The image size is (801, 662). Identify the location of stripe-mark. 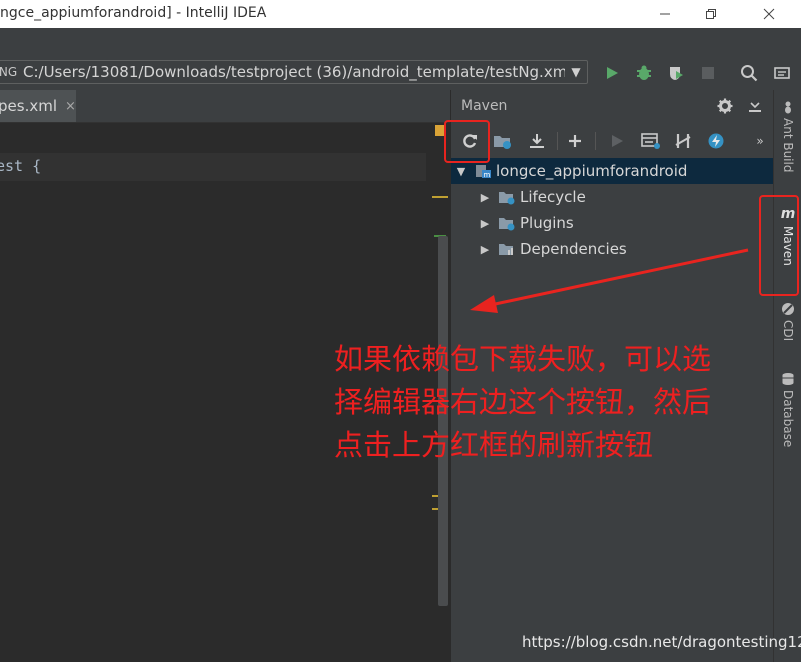
(440, 197).